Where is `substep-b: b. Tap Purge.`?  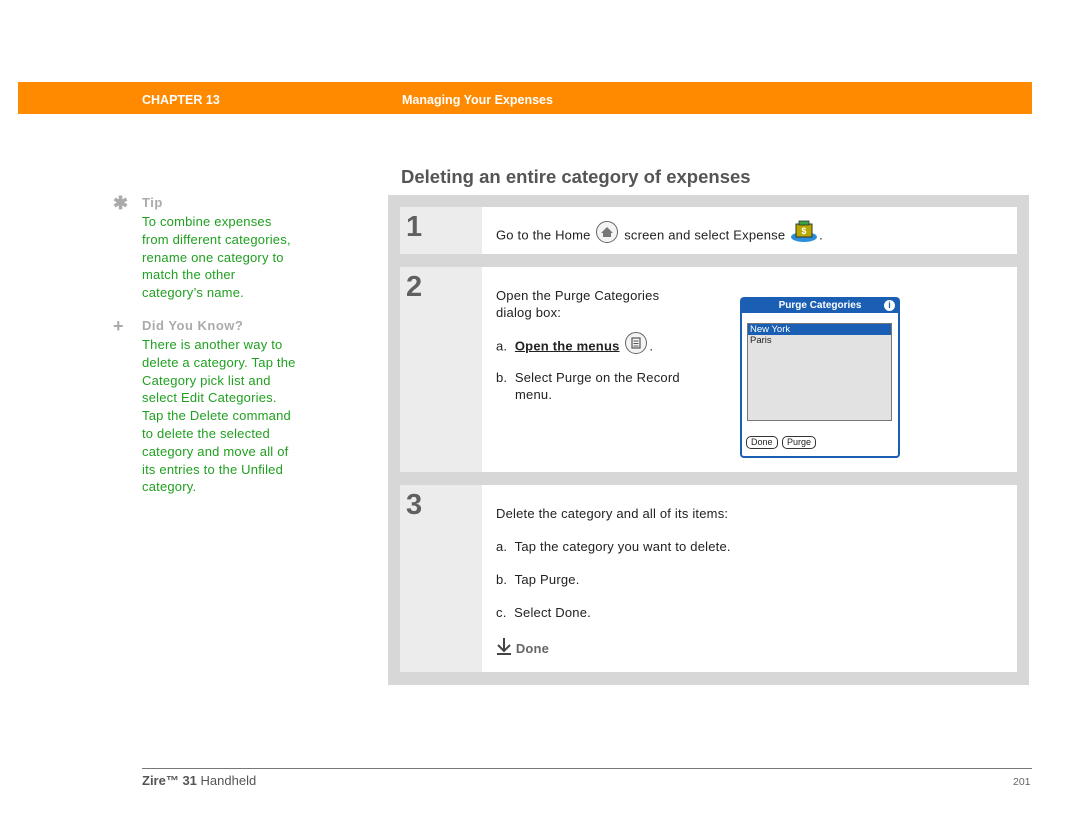 substep-b: b. Tap Purge. is located at coordinates (538, 579).